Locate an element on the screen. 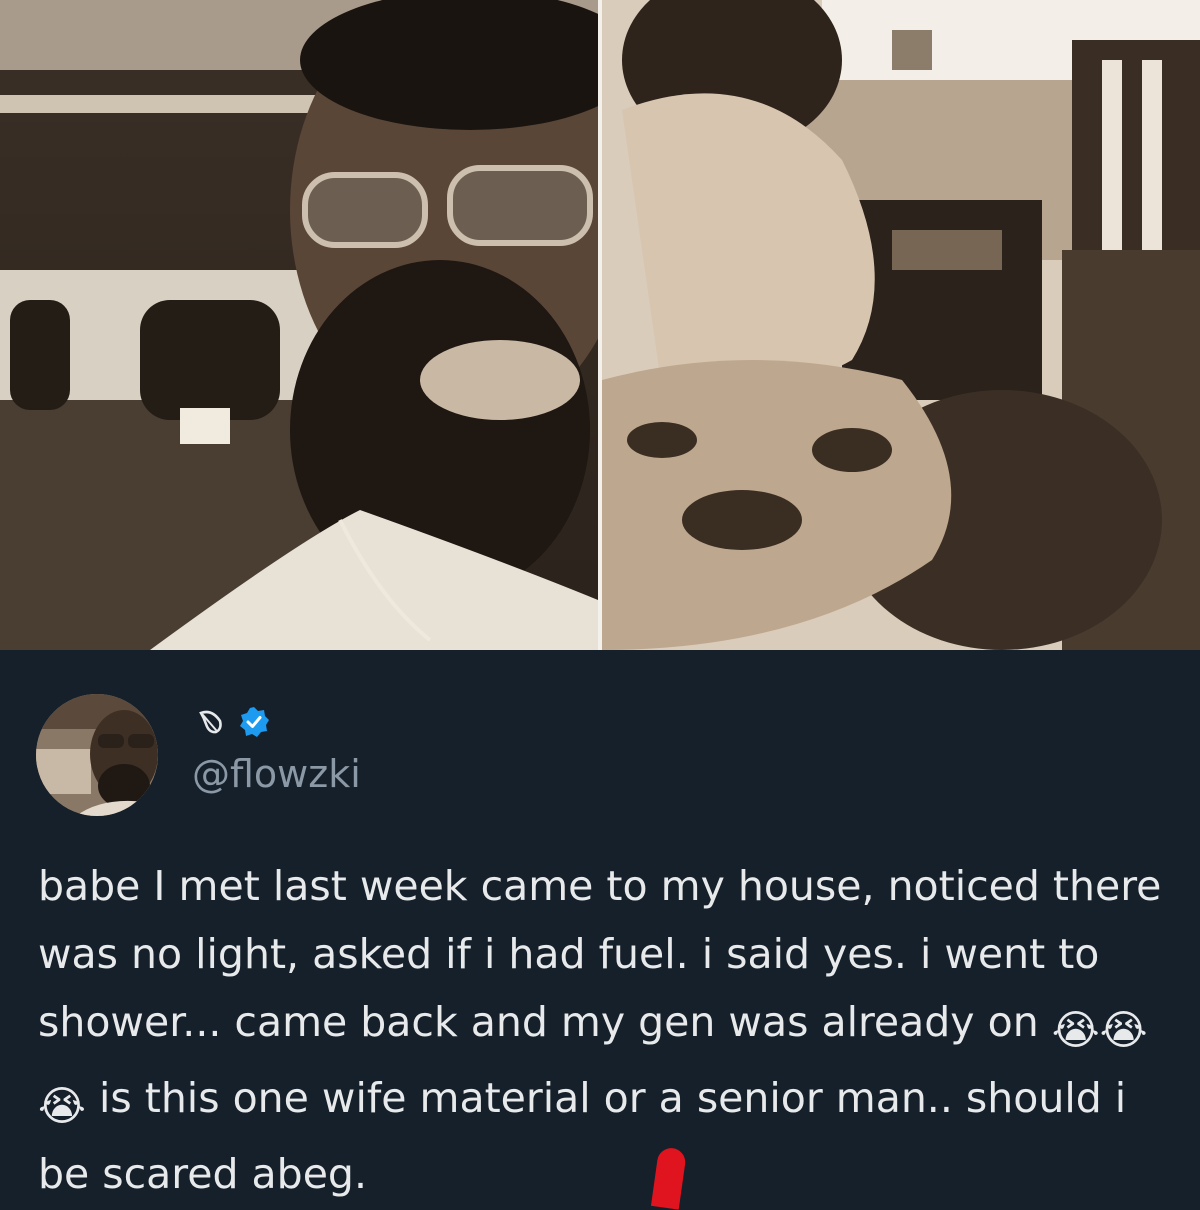 This screenshot has height=1210, width=1200. user-handle: @flowzki is located at coordinates (276, 774).